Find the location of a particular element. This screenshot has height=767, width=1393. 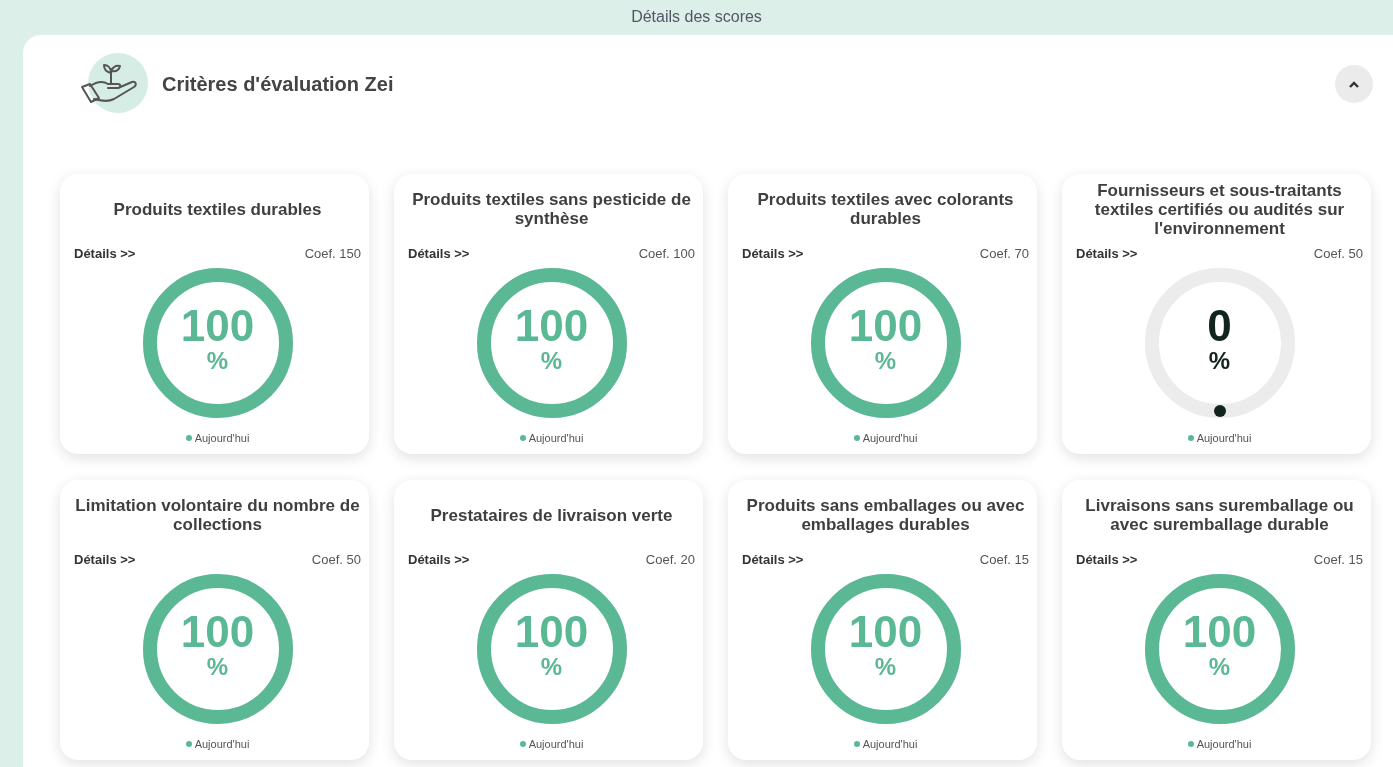

coefficient: Coef. 150 is located at coordinates (332, 253).